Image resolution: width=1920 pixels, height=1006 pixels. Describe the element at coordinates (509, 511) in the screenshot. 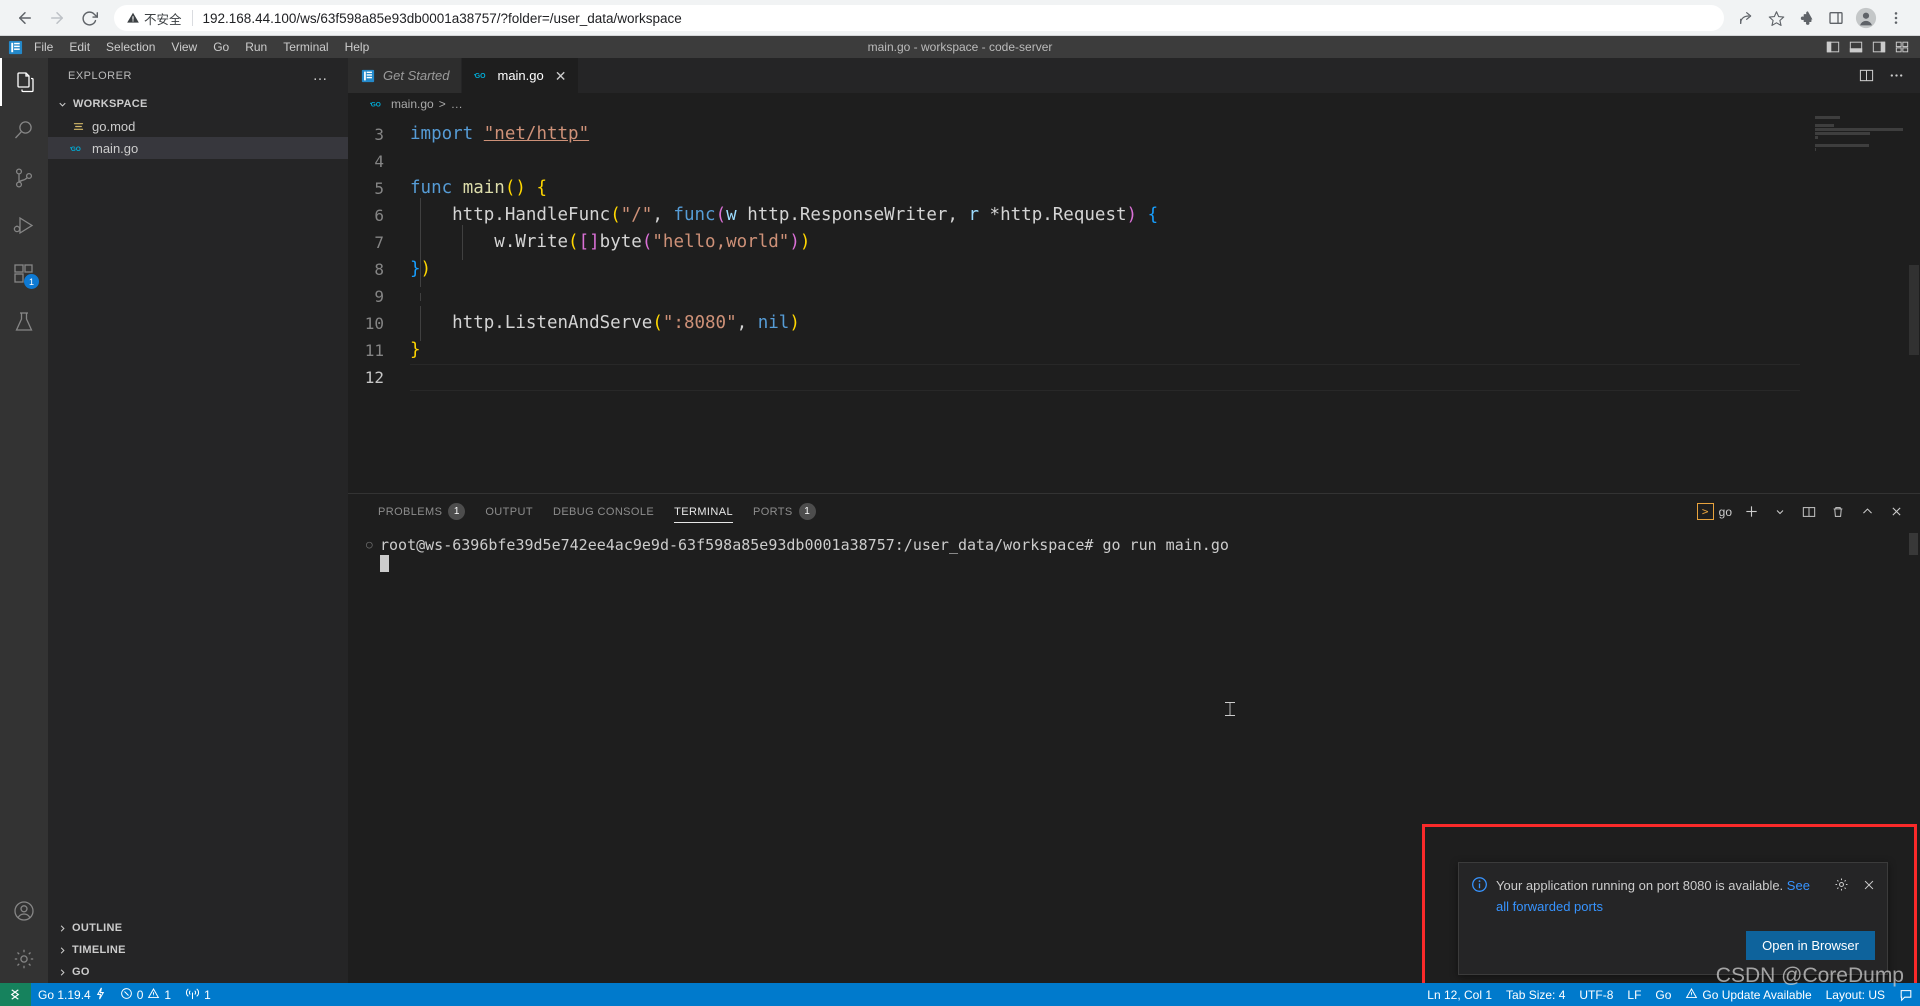

I see `panel-tab-output: OUTPUT` at that location.